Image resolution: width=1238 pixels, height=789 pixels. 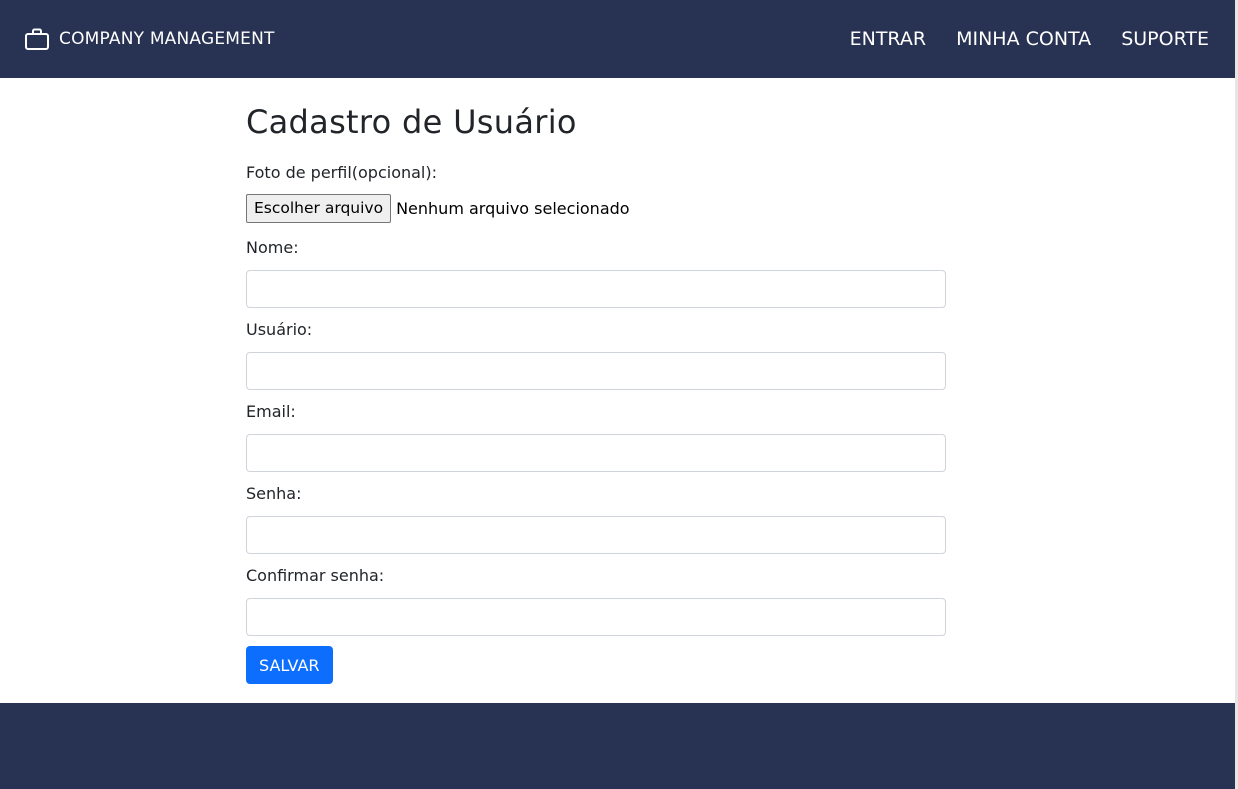 What do you see at coordinates (513, 208) in the screenshot?
I see `file-status-text: Nenhum arquivo selecionado` at bounding box center [513, 208].